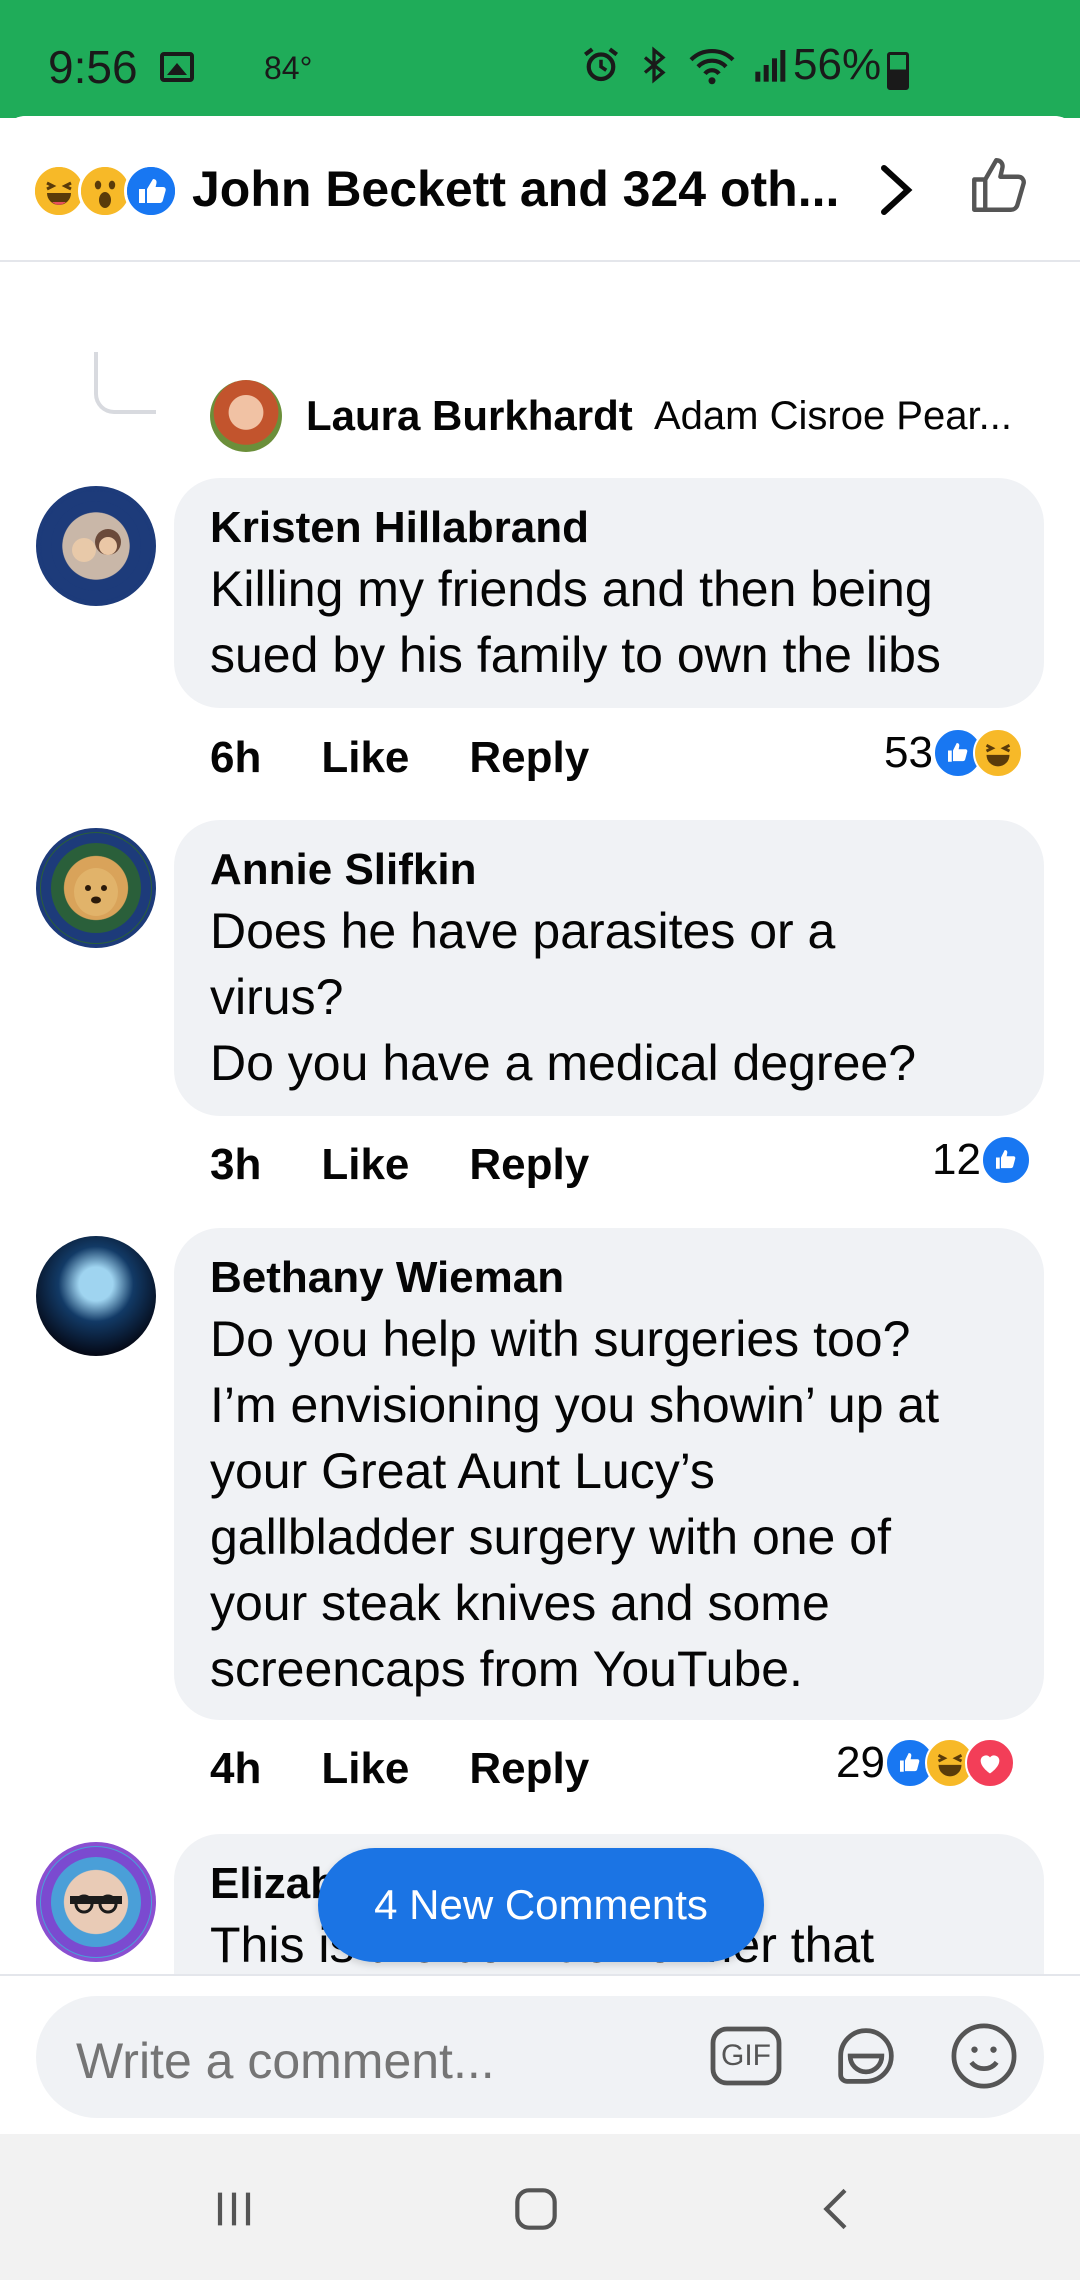 This screenshot has height=2280, width=1080. I want to click on home-button, so click(536, 2209).